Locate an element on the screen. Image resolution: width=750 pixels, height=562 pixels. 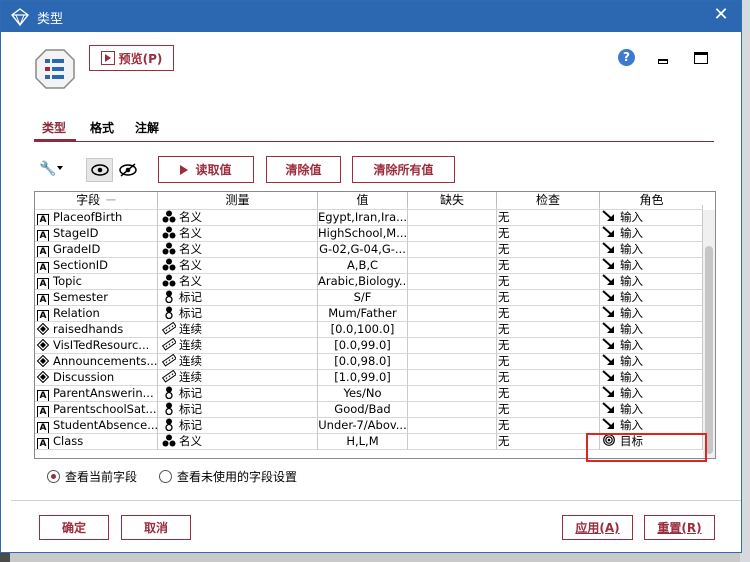
table-row: A PlaceofBirth 名义 Egypt,Iran,Ira... 无 输入 is located at coordinates (369, 218).